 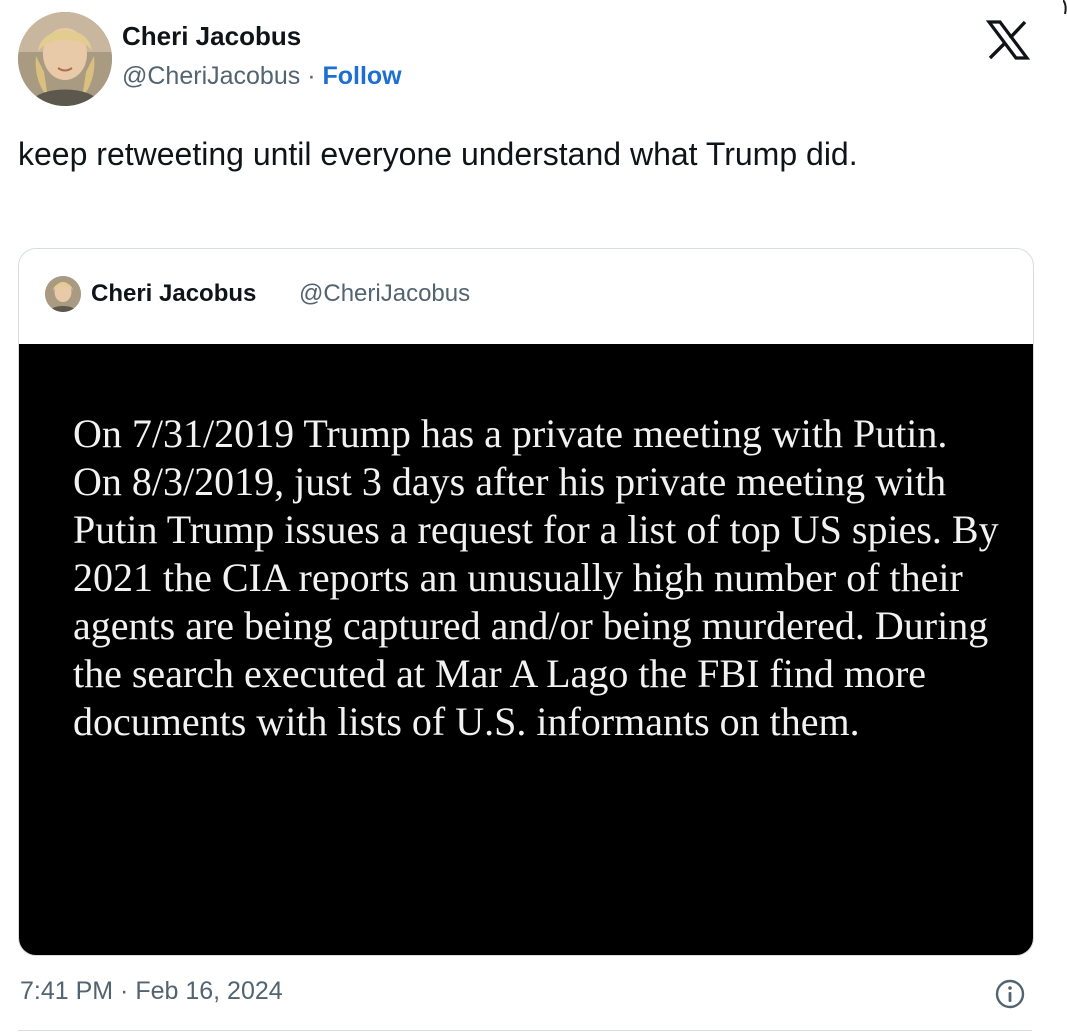 What do you see at coordinates (1065, 7) in the screenshot?
I see `corner-edge-mark` at bounding box center [1065, 7].